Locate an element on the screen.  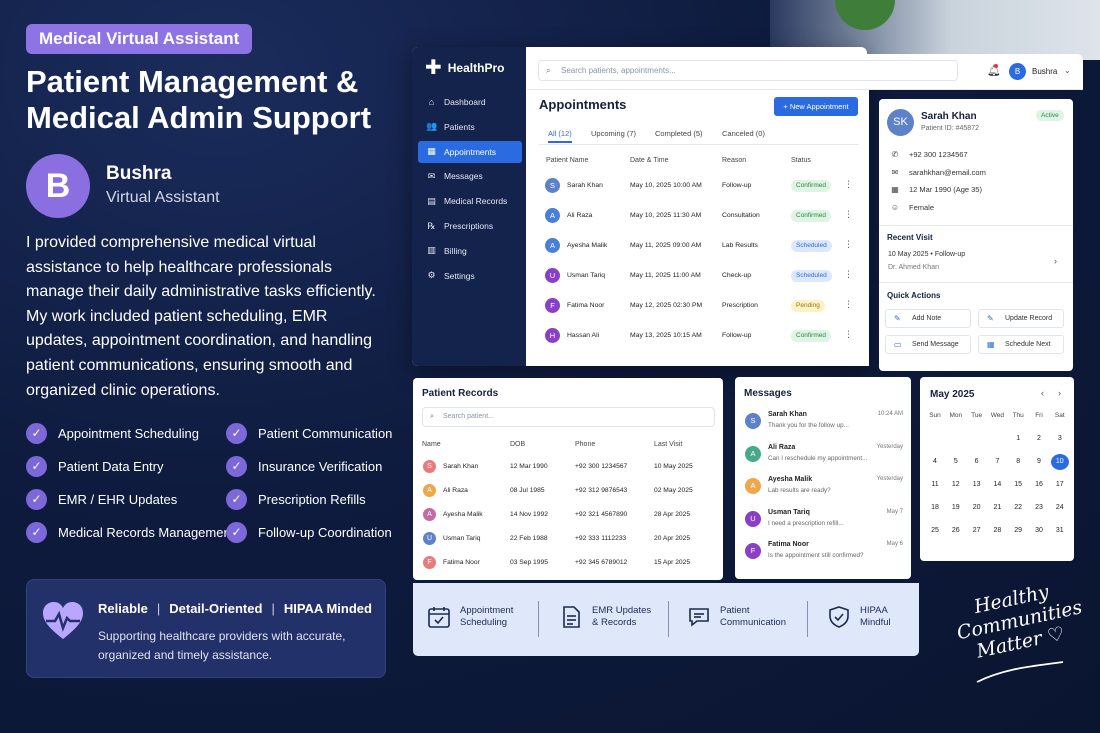
callout-traits: Reliable | Detail-Oriented | HIPAA Minded is located at coordinates (235, 608).